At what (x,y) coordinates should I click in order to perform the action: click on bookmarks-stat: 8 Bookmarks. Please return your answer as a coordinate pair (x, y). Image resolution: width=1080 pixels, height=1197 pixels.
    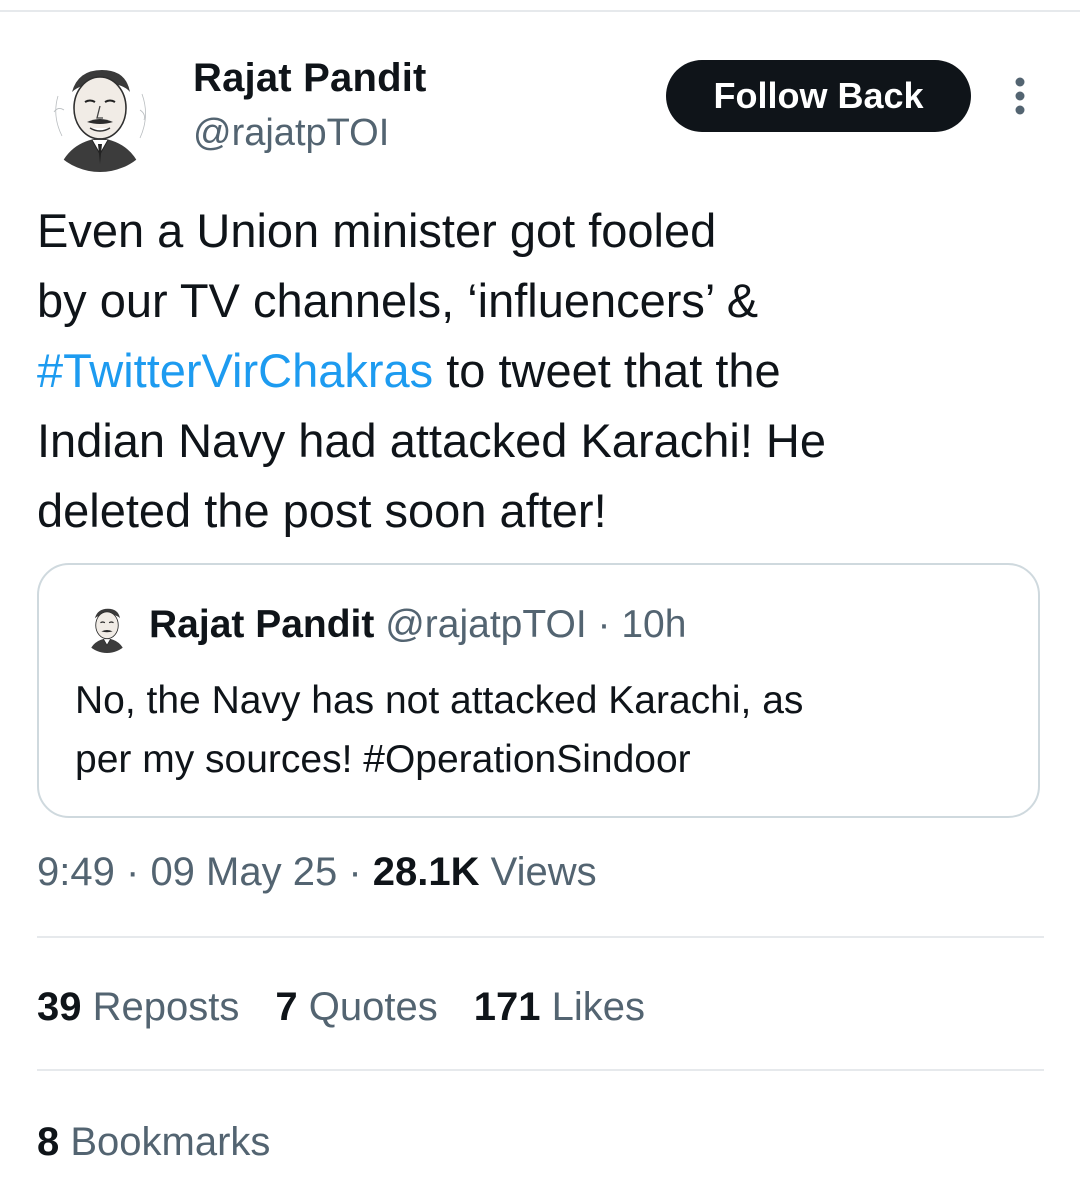
    Looking at the image, I should click on (153, 1142).